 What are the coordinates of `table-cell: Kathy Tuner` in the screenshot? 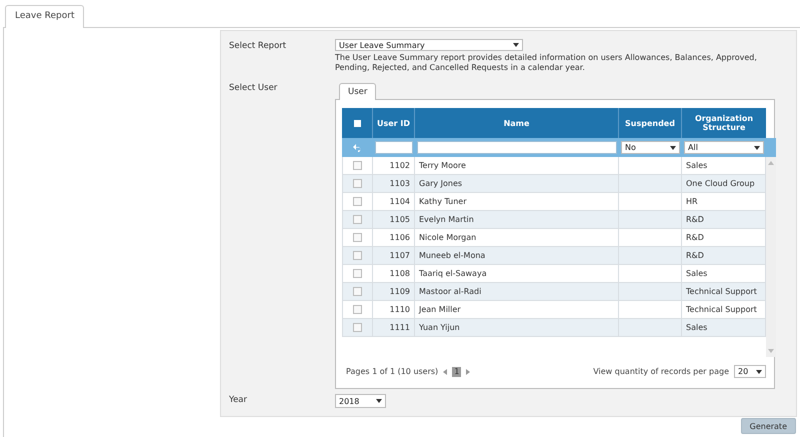 It's located at (443, 201).